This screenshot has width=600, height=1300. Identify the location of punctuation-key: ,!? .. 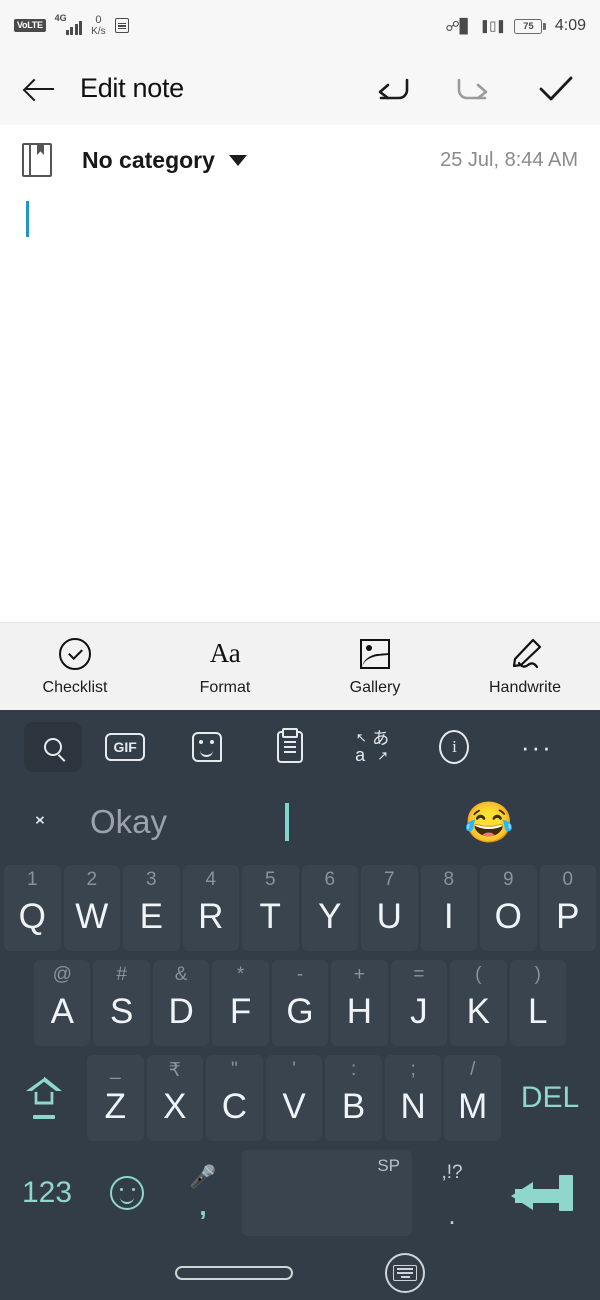
(452, 1193).